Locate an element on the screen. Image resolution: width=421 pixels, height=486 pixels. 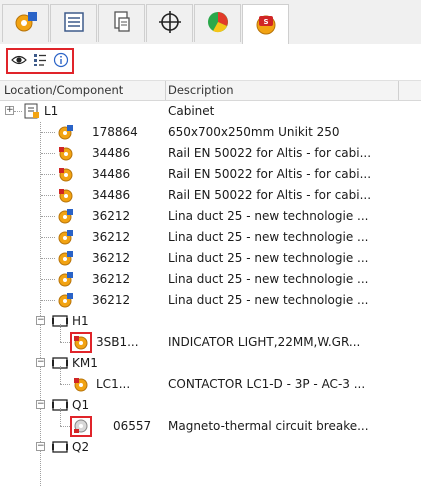
red-component-icon: S is located at coordinates (266, 25).